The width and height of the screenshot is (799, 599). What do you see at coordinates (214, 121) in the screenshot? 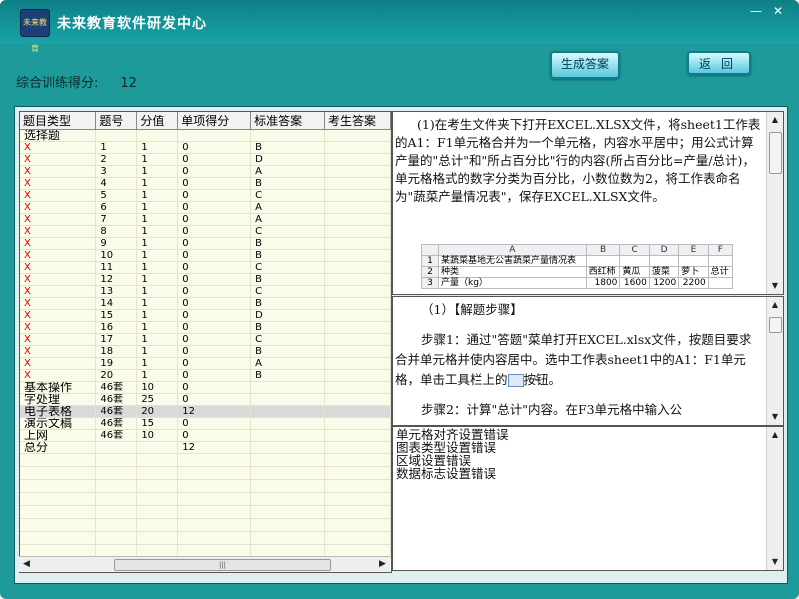
I see `col-header-item-score: 单项得分` at bounding box center [214, 121].